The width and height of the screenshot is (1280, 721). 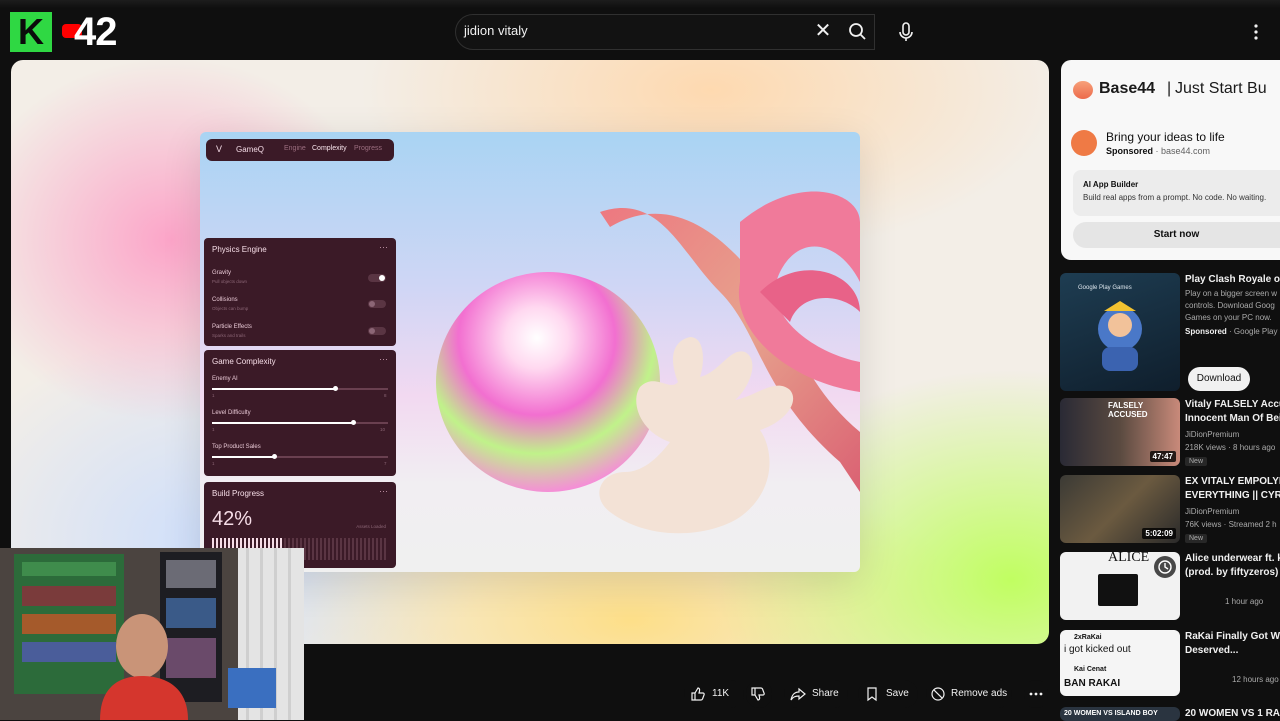 I want to click on channel-logo: K 42, so click(x=66, y=32).